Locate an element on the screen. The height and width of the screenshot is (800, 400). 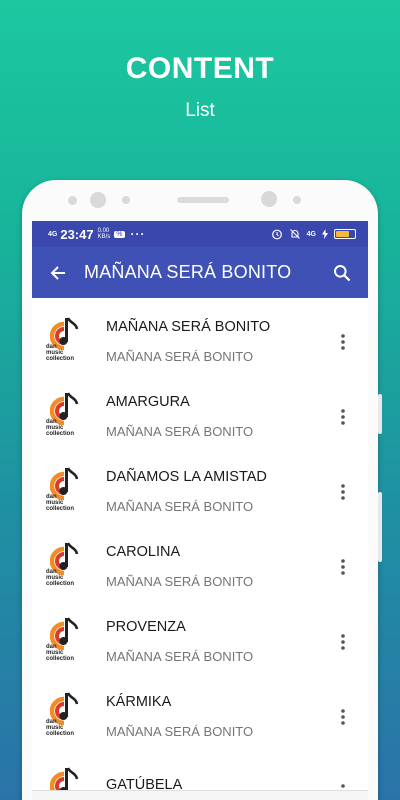
signal-indicator: 4G is located at coordinates (311, 234).